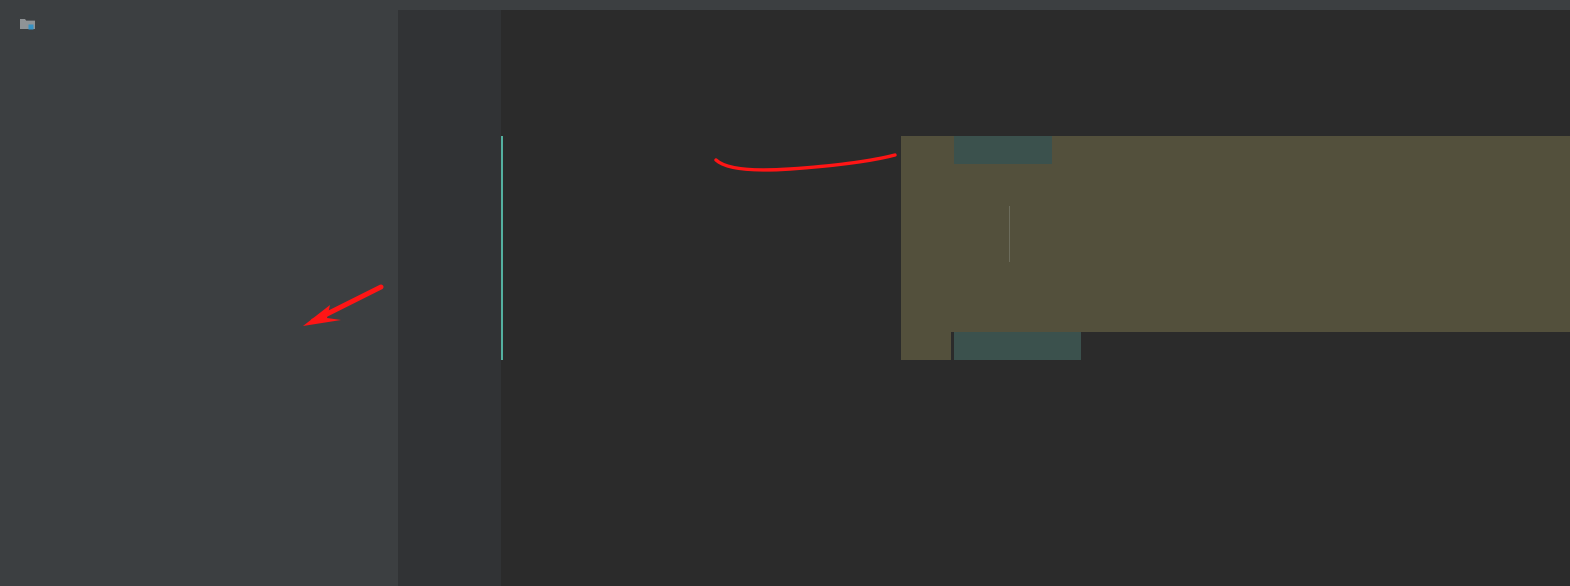  What do you see at coordinates (502, 248) in the screenshot?
I see `selection-bar` at bounding box center [502, 248].